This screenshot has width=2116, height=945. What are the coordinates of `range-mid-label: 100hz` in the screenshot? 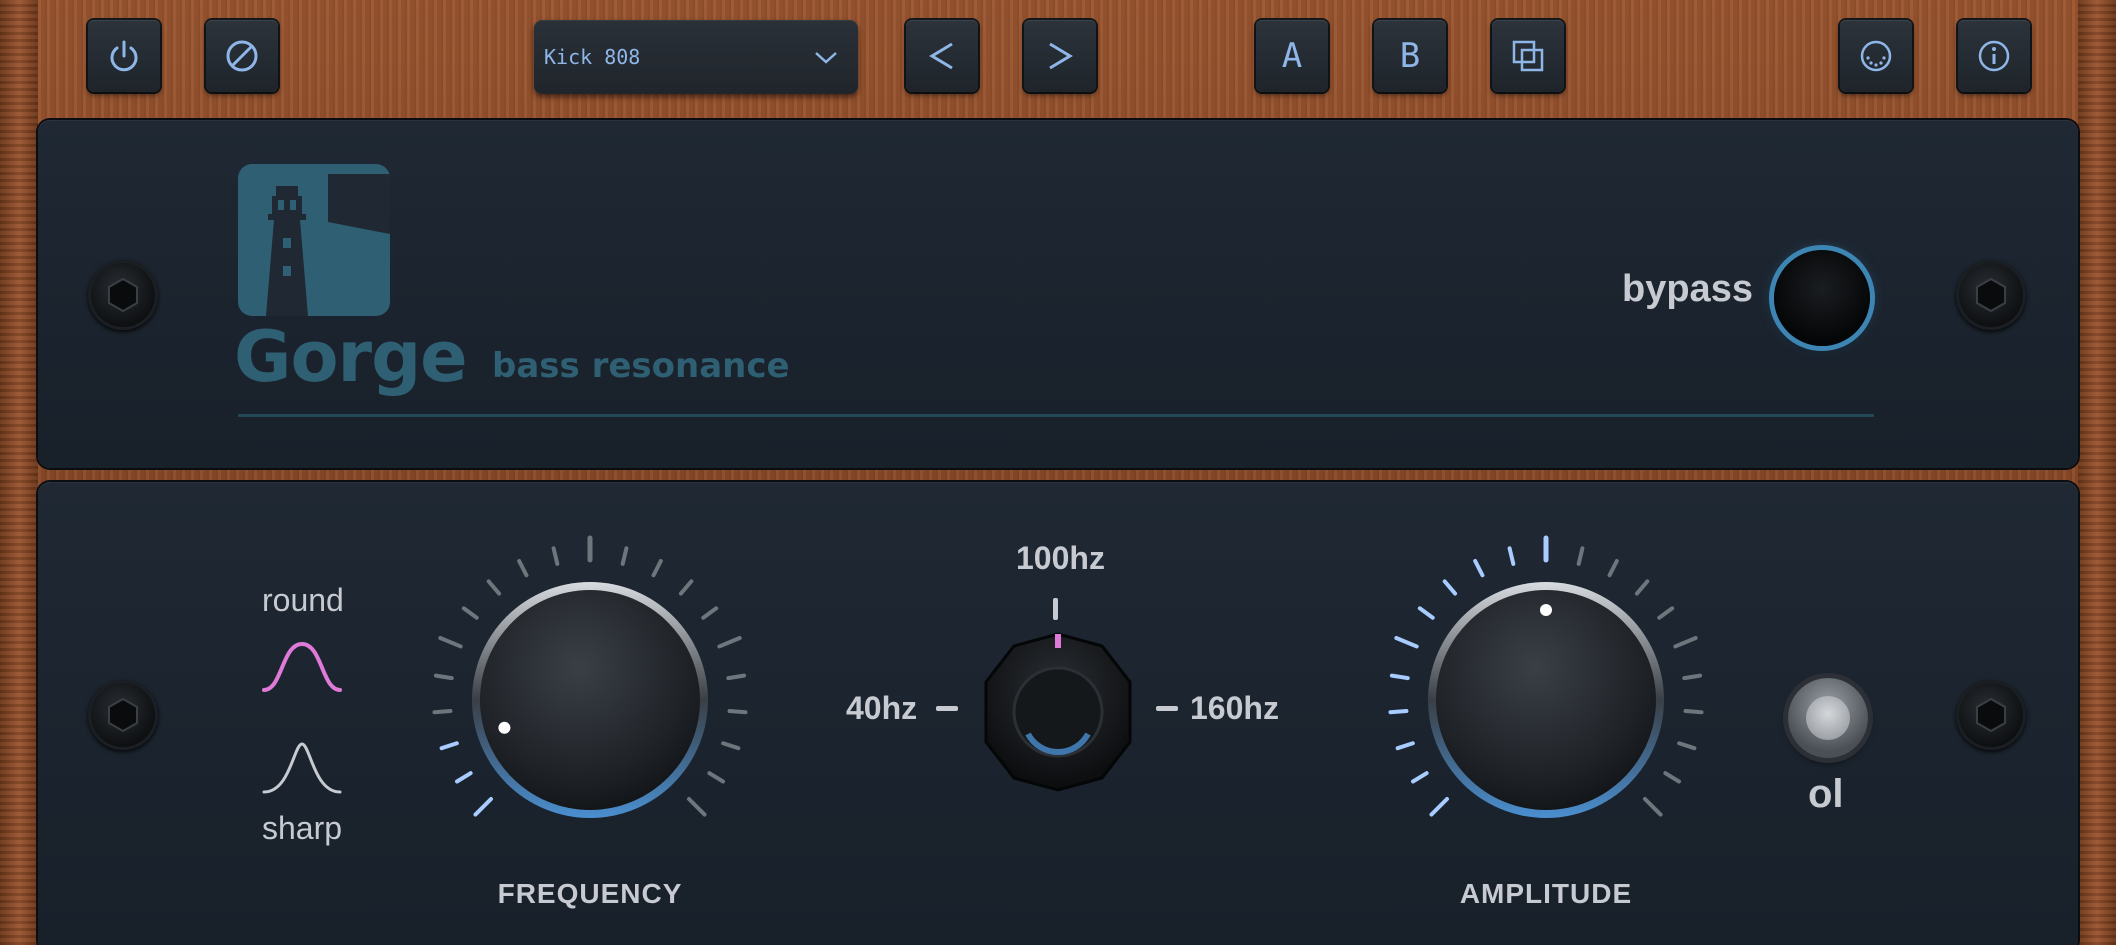 It's located at (1060, 558).